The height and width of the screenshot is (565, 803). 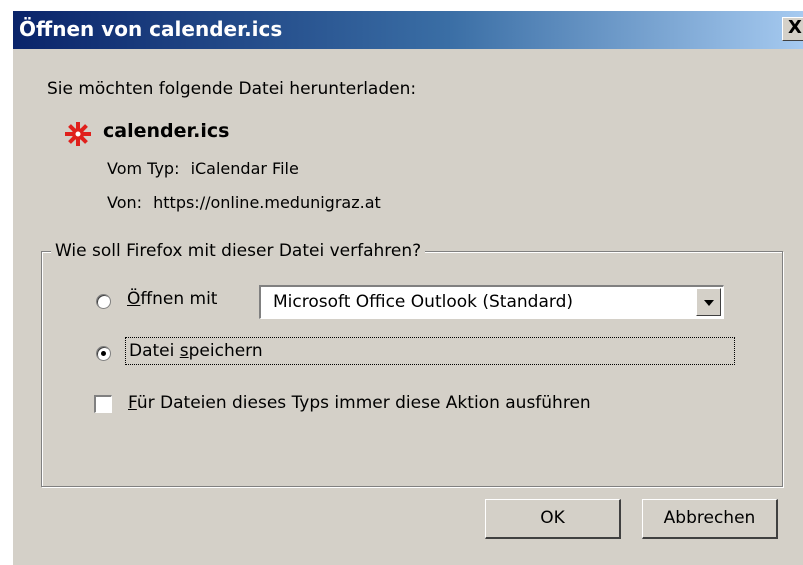 I want to click on save-file-accel: s, so click(x=184, y=351).